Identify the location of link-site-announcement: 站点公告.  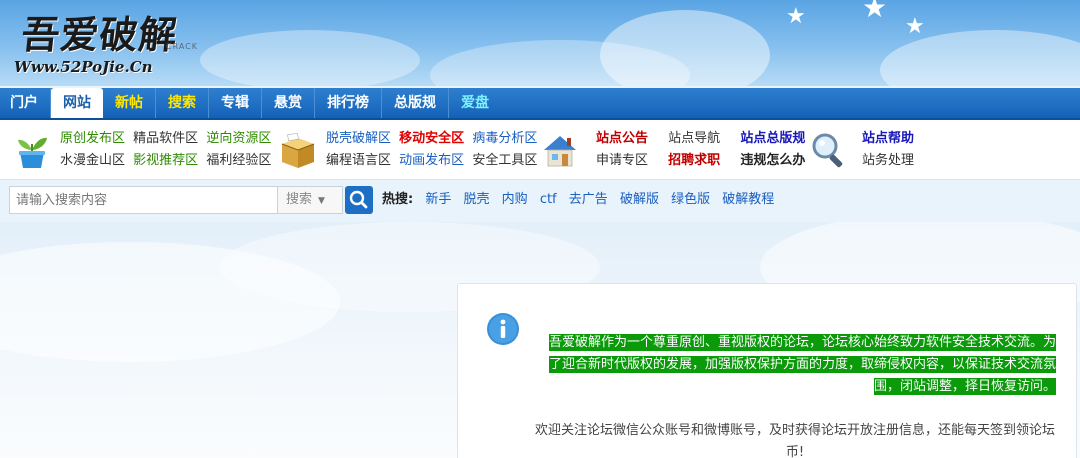
(622, 138).